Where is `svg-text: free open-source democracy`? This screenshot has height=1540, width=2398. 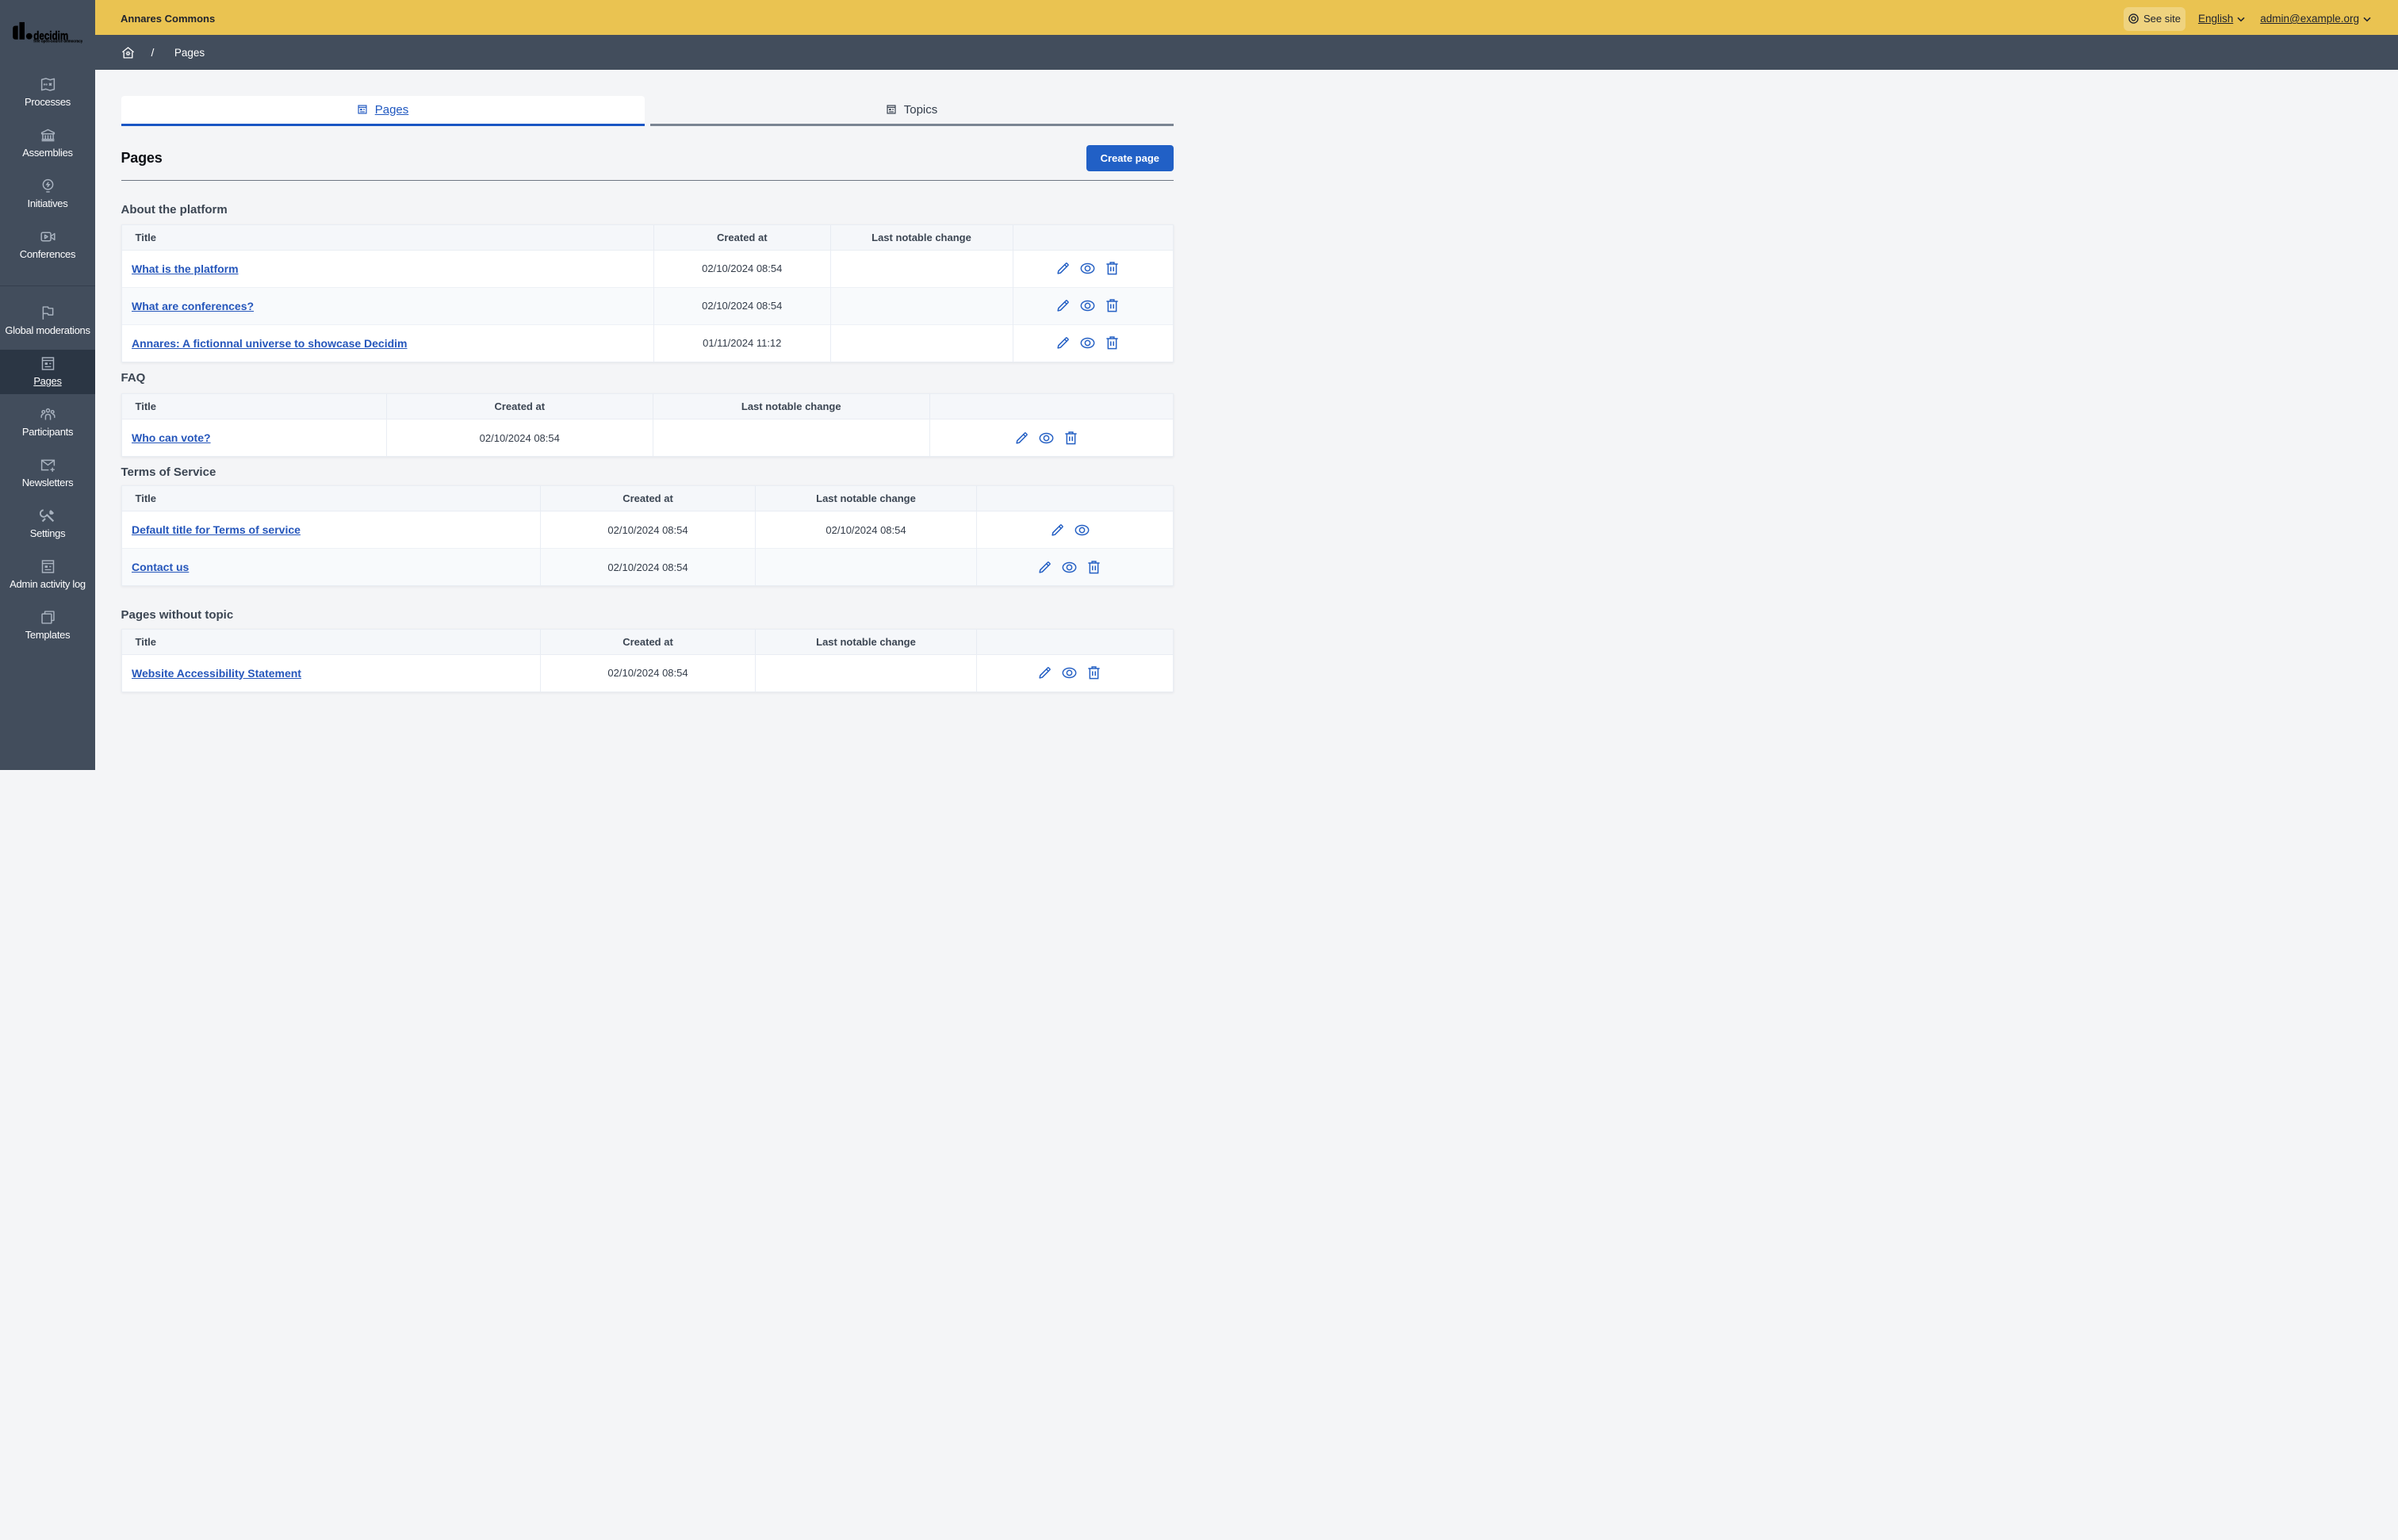
svg-text: free open-source democracy is located at coordinates (58, 41).